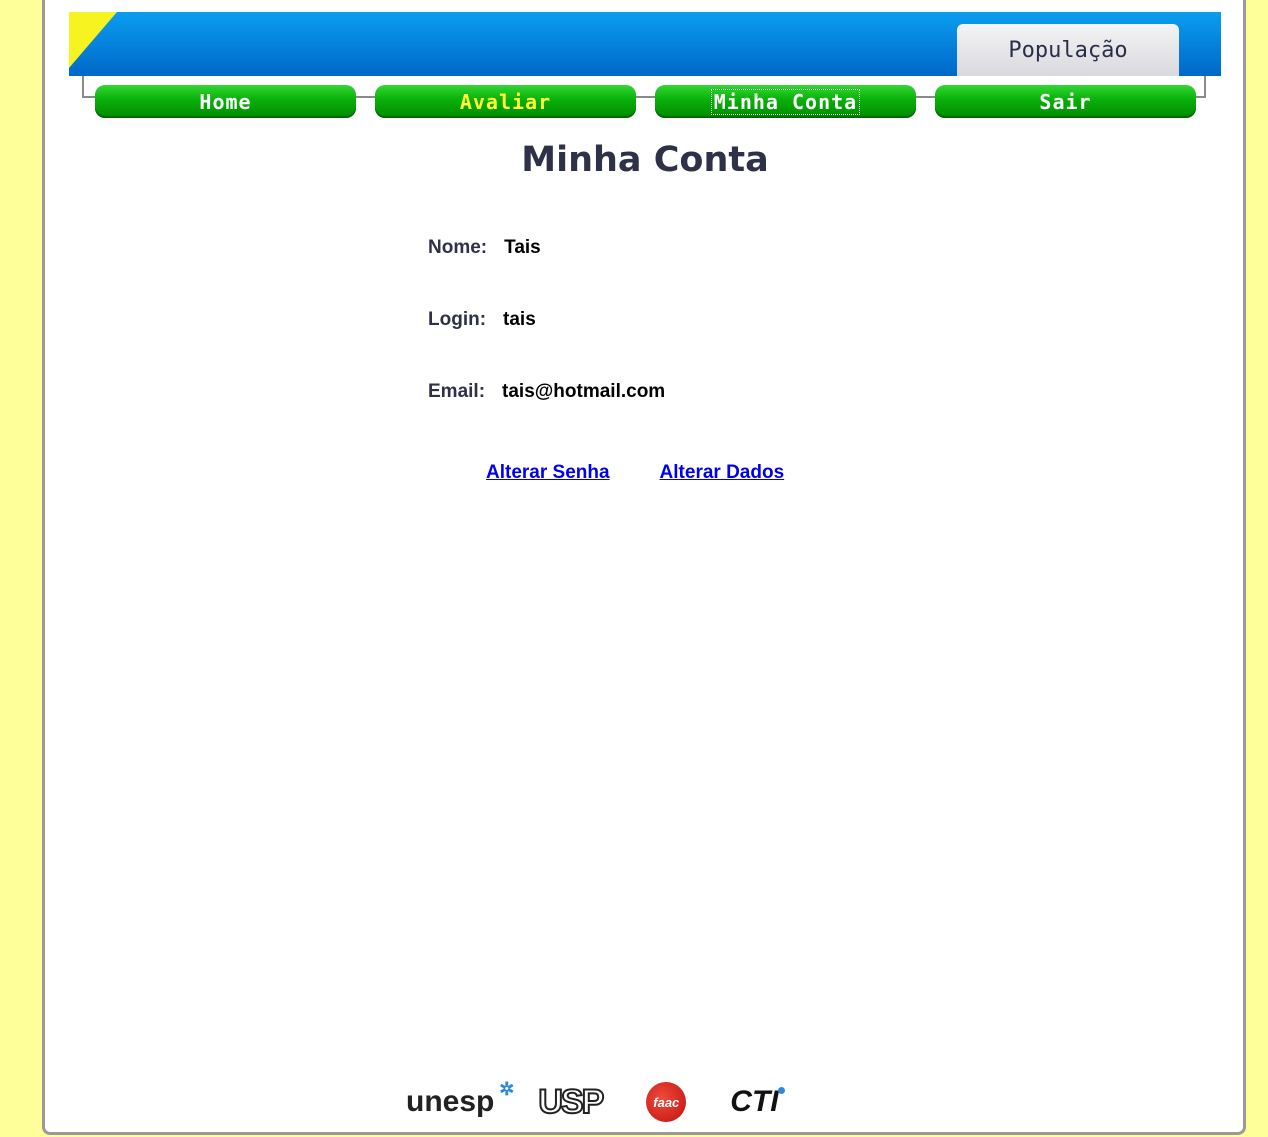 Image resolution: width=1268 pixels, height=1137 pixels. I want to click on faac-logo: faac, so click(666, 1102).